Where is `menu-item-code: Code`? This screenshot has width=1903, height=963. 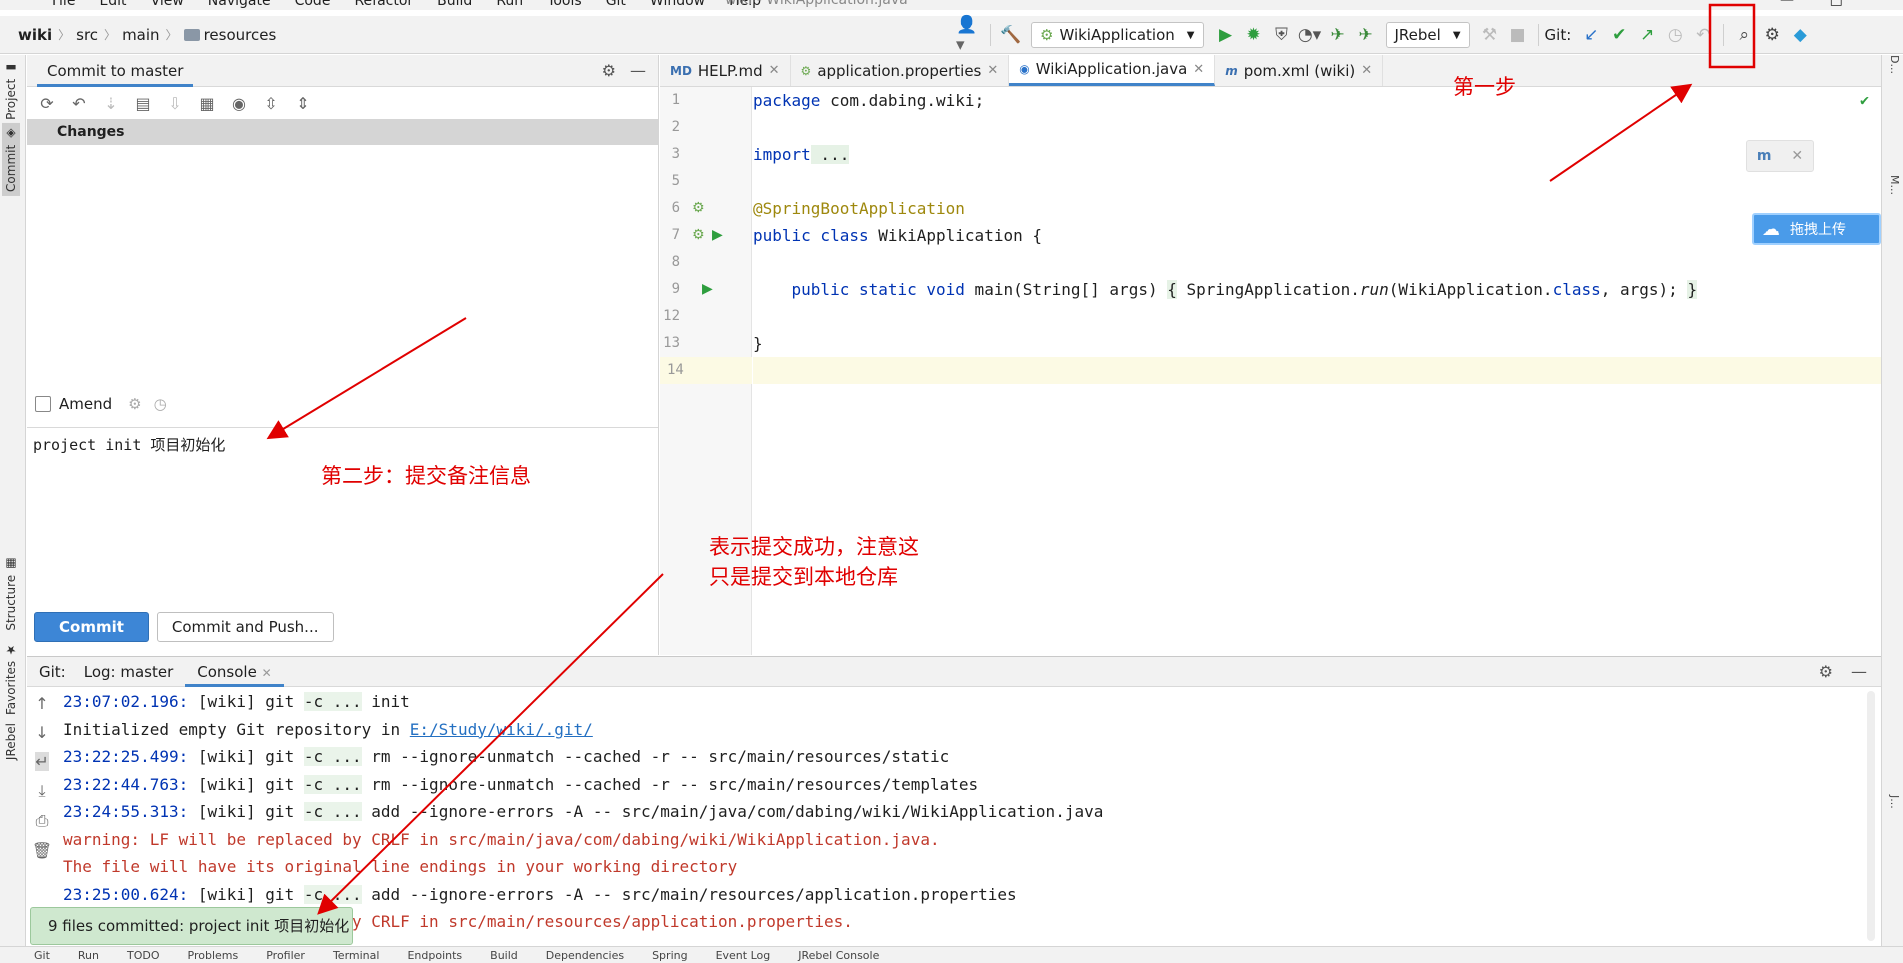 menu-item-code: Code is located at coordinates (313, 5).